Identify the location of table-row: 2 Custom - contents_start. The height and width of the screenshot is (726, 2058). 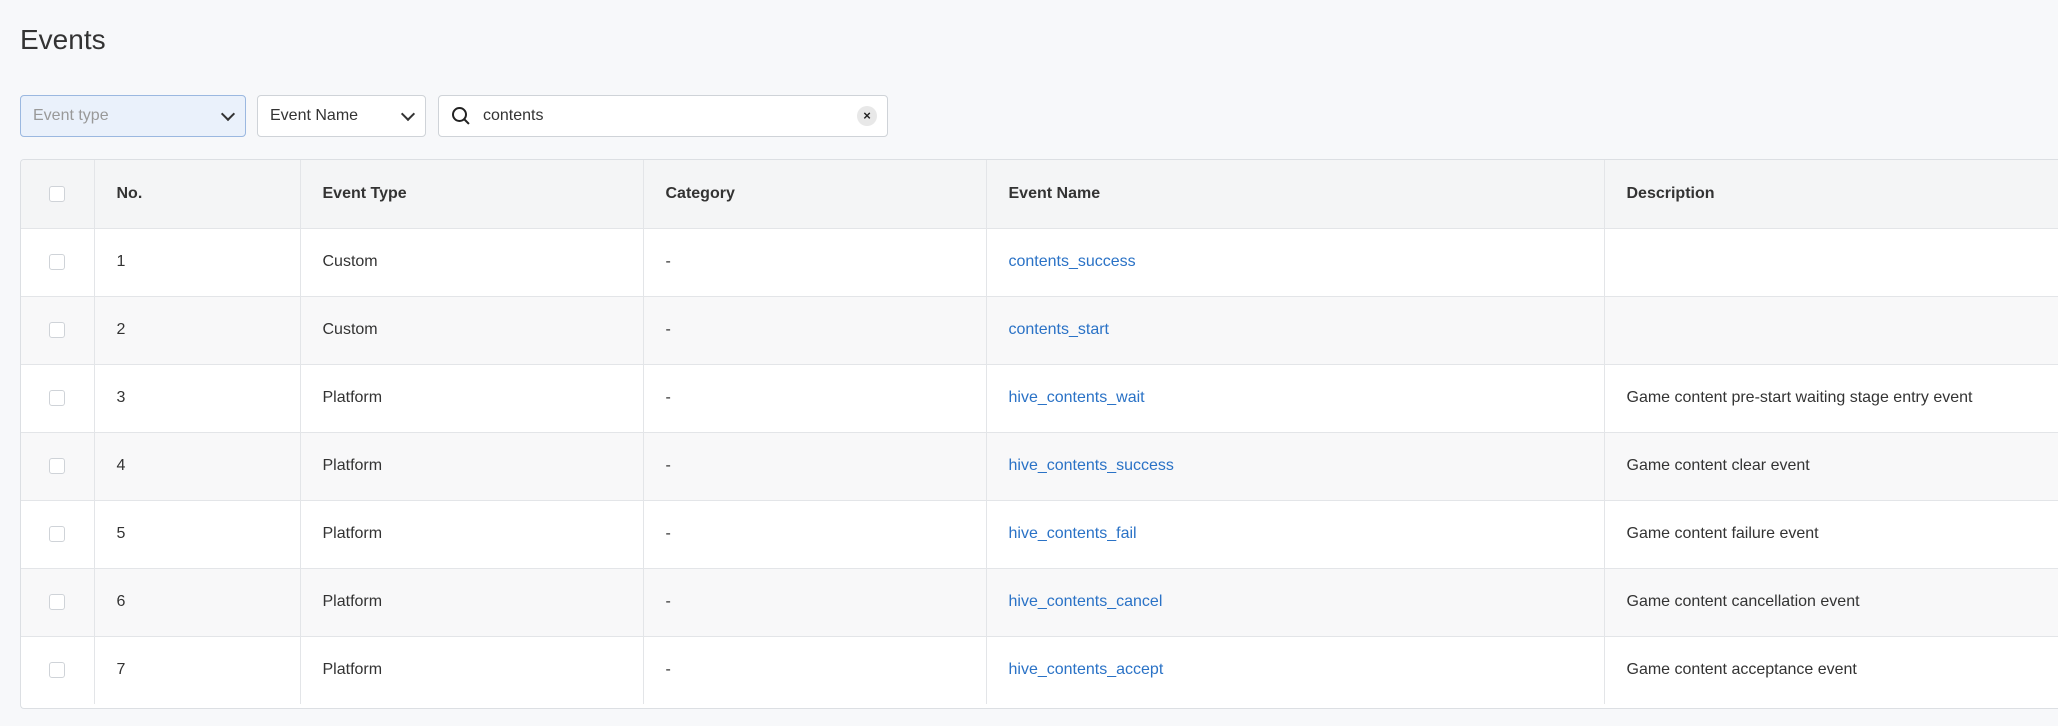
(1039, 330).